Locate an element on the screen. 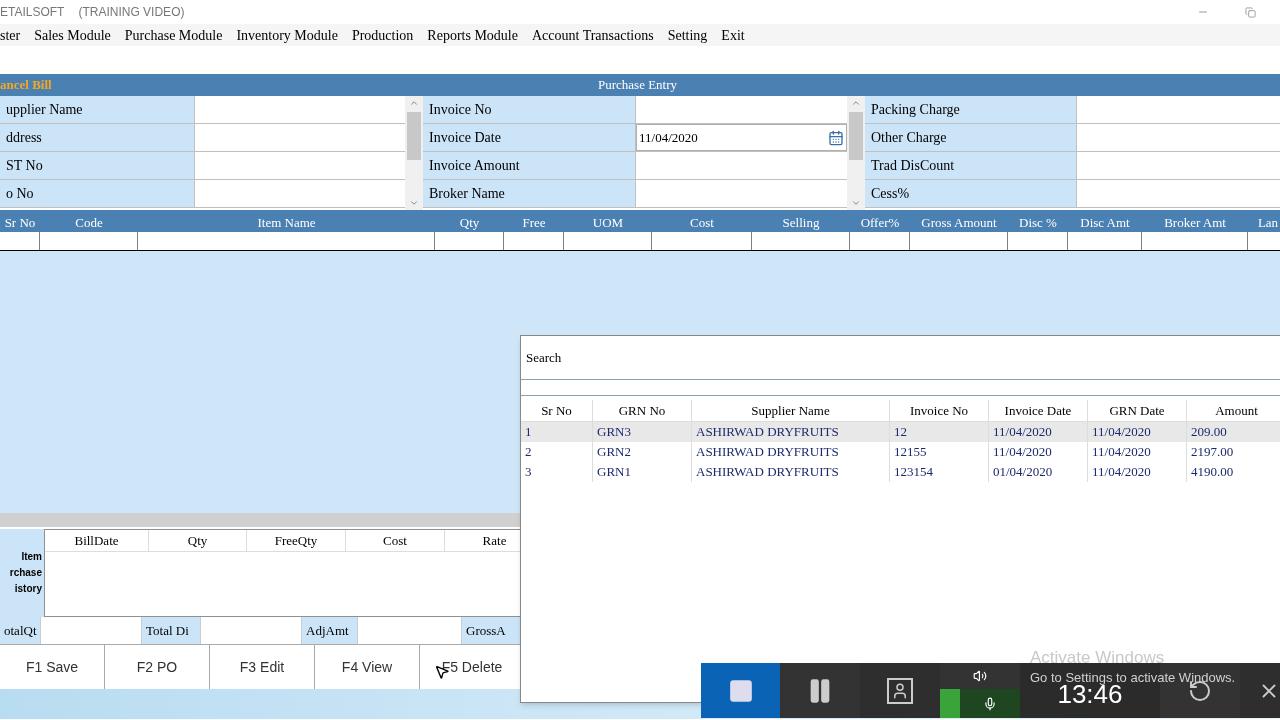  calendar-icon is located at coordinates (836, 137).